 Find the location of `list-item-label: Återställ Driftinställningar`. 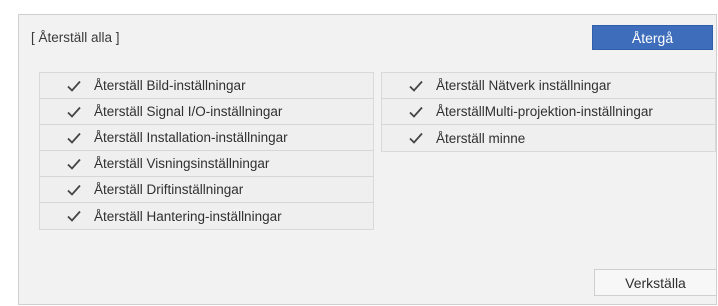

list-item-label: Återställ Driftinställningar is located at coordinates (169, 189).